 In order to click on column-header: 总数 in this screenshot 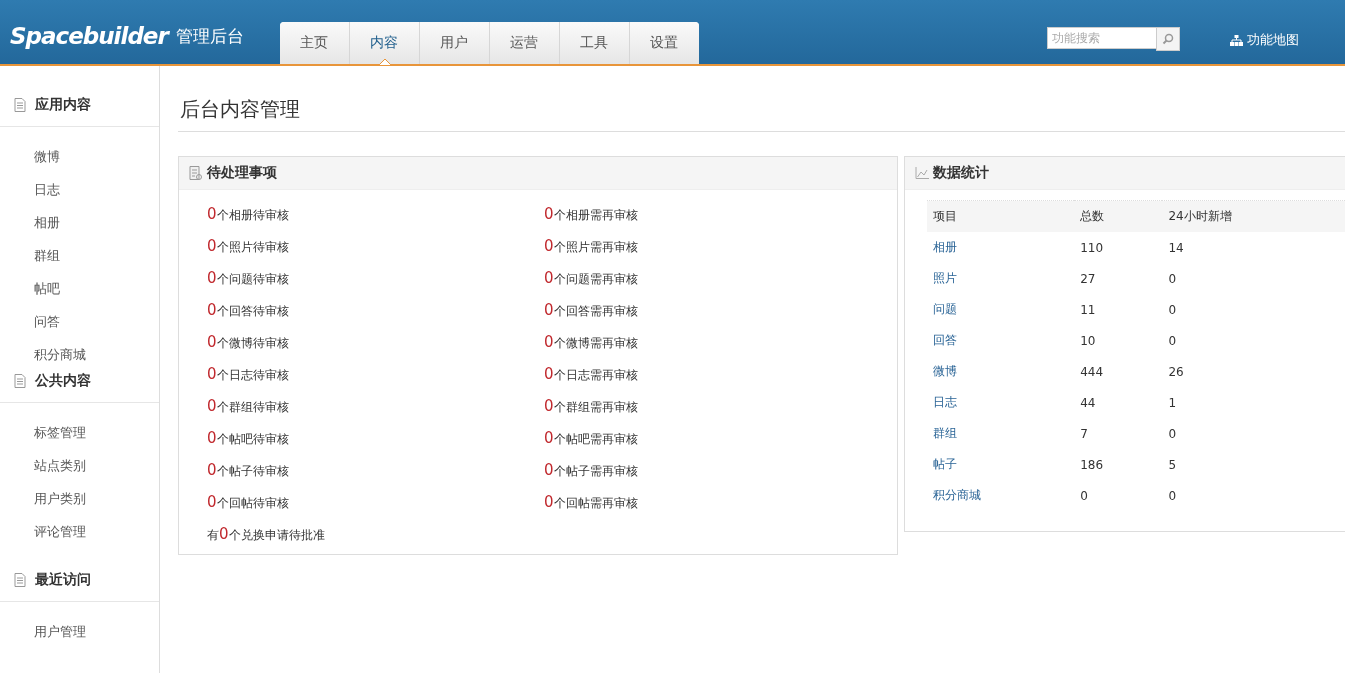, I will do `click(1118, 216)`.